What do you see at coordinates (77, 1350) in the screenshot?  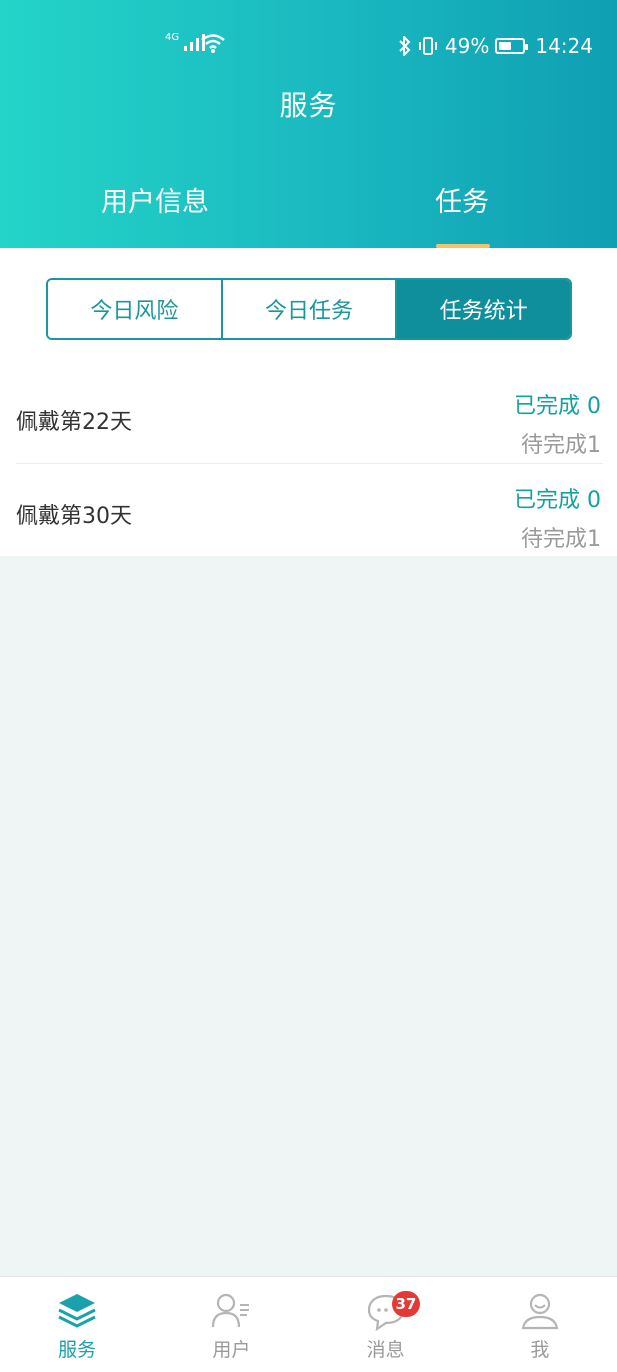 I see `nav-service-label: 服务` at bounding box center [77, 1350].